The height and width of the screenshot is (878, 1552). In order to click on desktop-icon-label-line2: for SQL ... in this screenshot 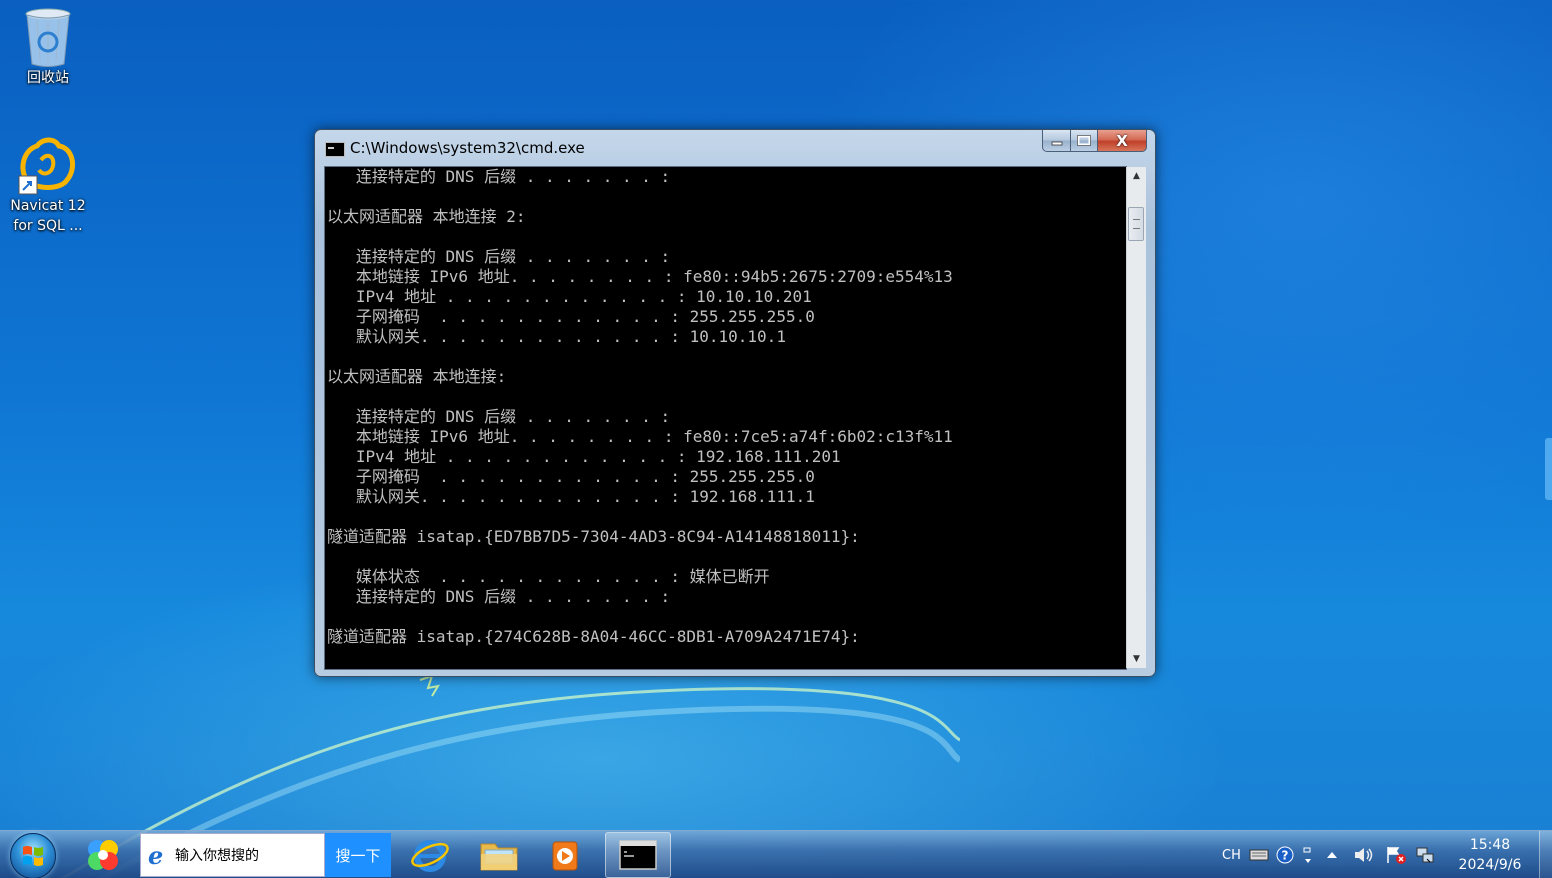, I will do `click(48, 226)`.